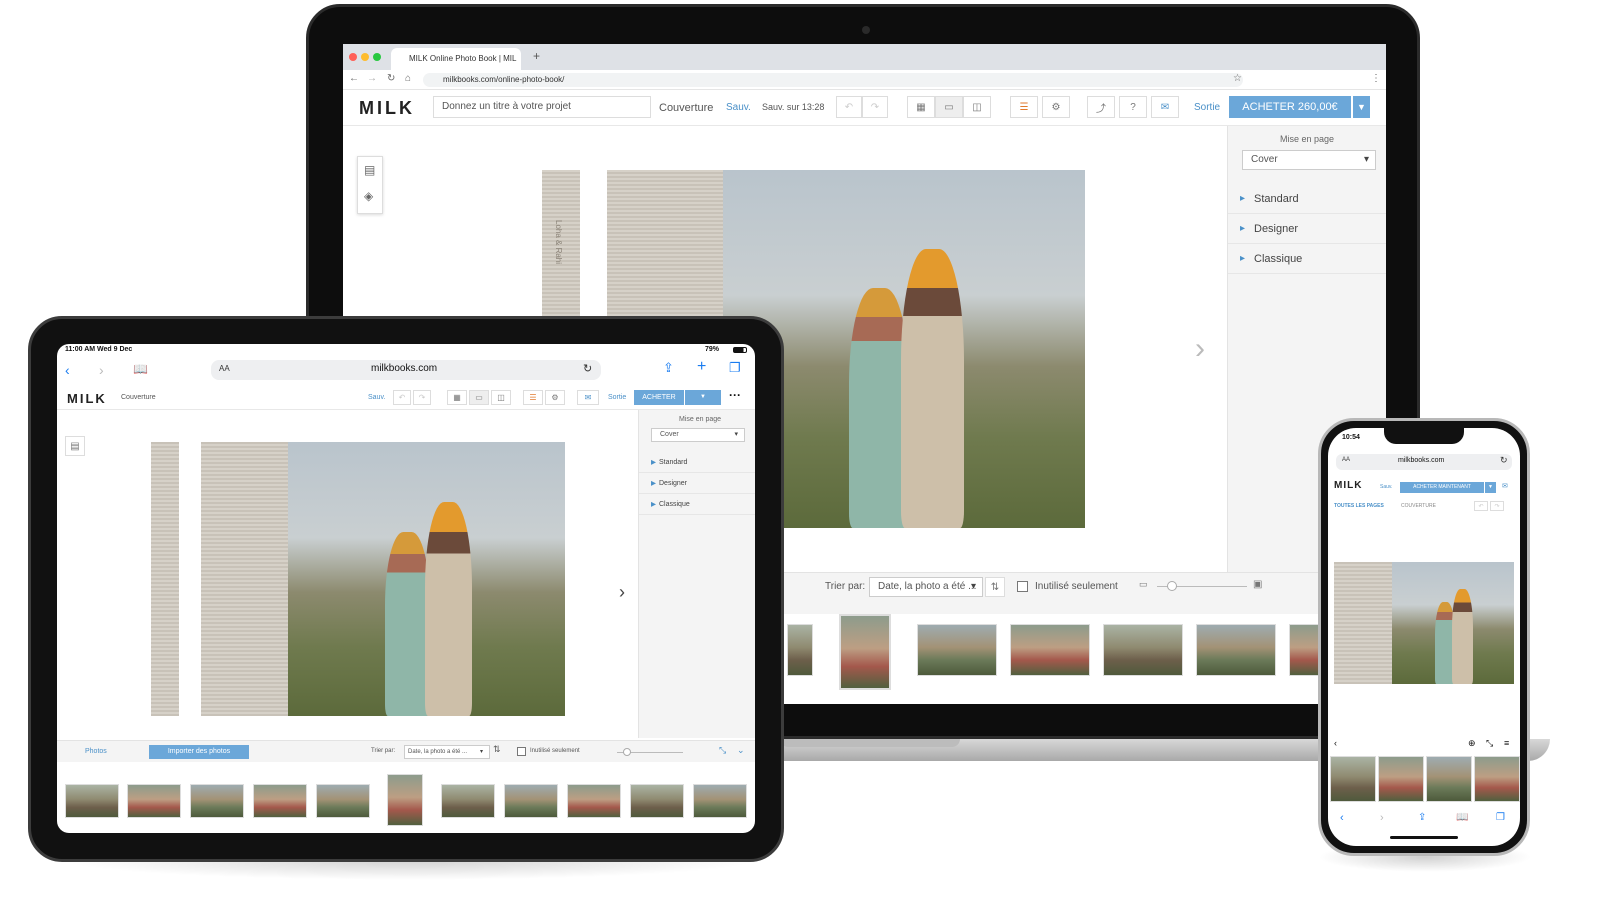 The width and height of the screenshot is (1600, 920). Describe the element at coordinates (1497, 506) in the screenshot. I see `phone-redo-icon: ↷` at that location.